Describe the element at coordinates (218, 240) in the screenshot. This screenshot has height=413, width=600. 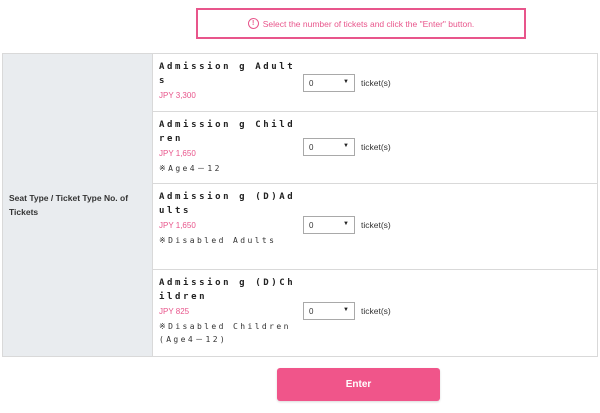
I see `ticket-note: ※Disabled Adults` at that location.